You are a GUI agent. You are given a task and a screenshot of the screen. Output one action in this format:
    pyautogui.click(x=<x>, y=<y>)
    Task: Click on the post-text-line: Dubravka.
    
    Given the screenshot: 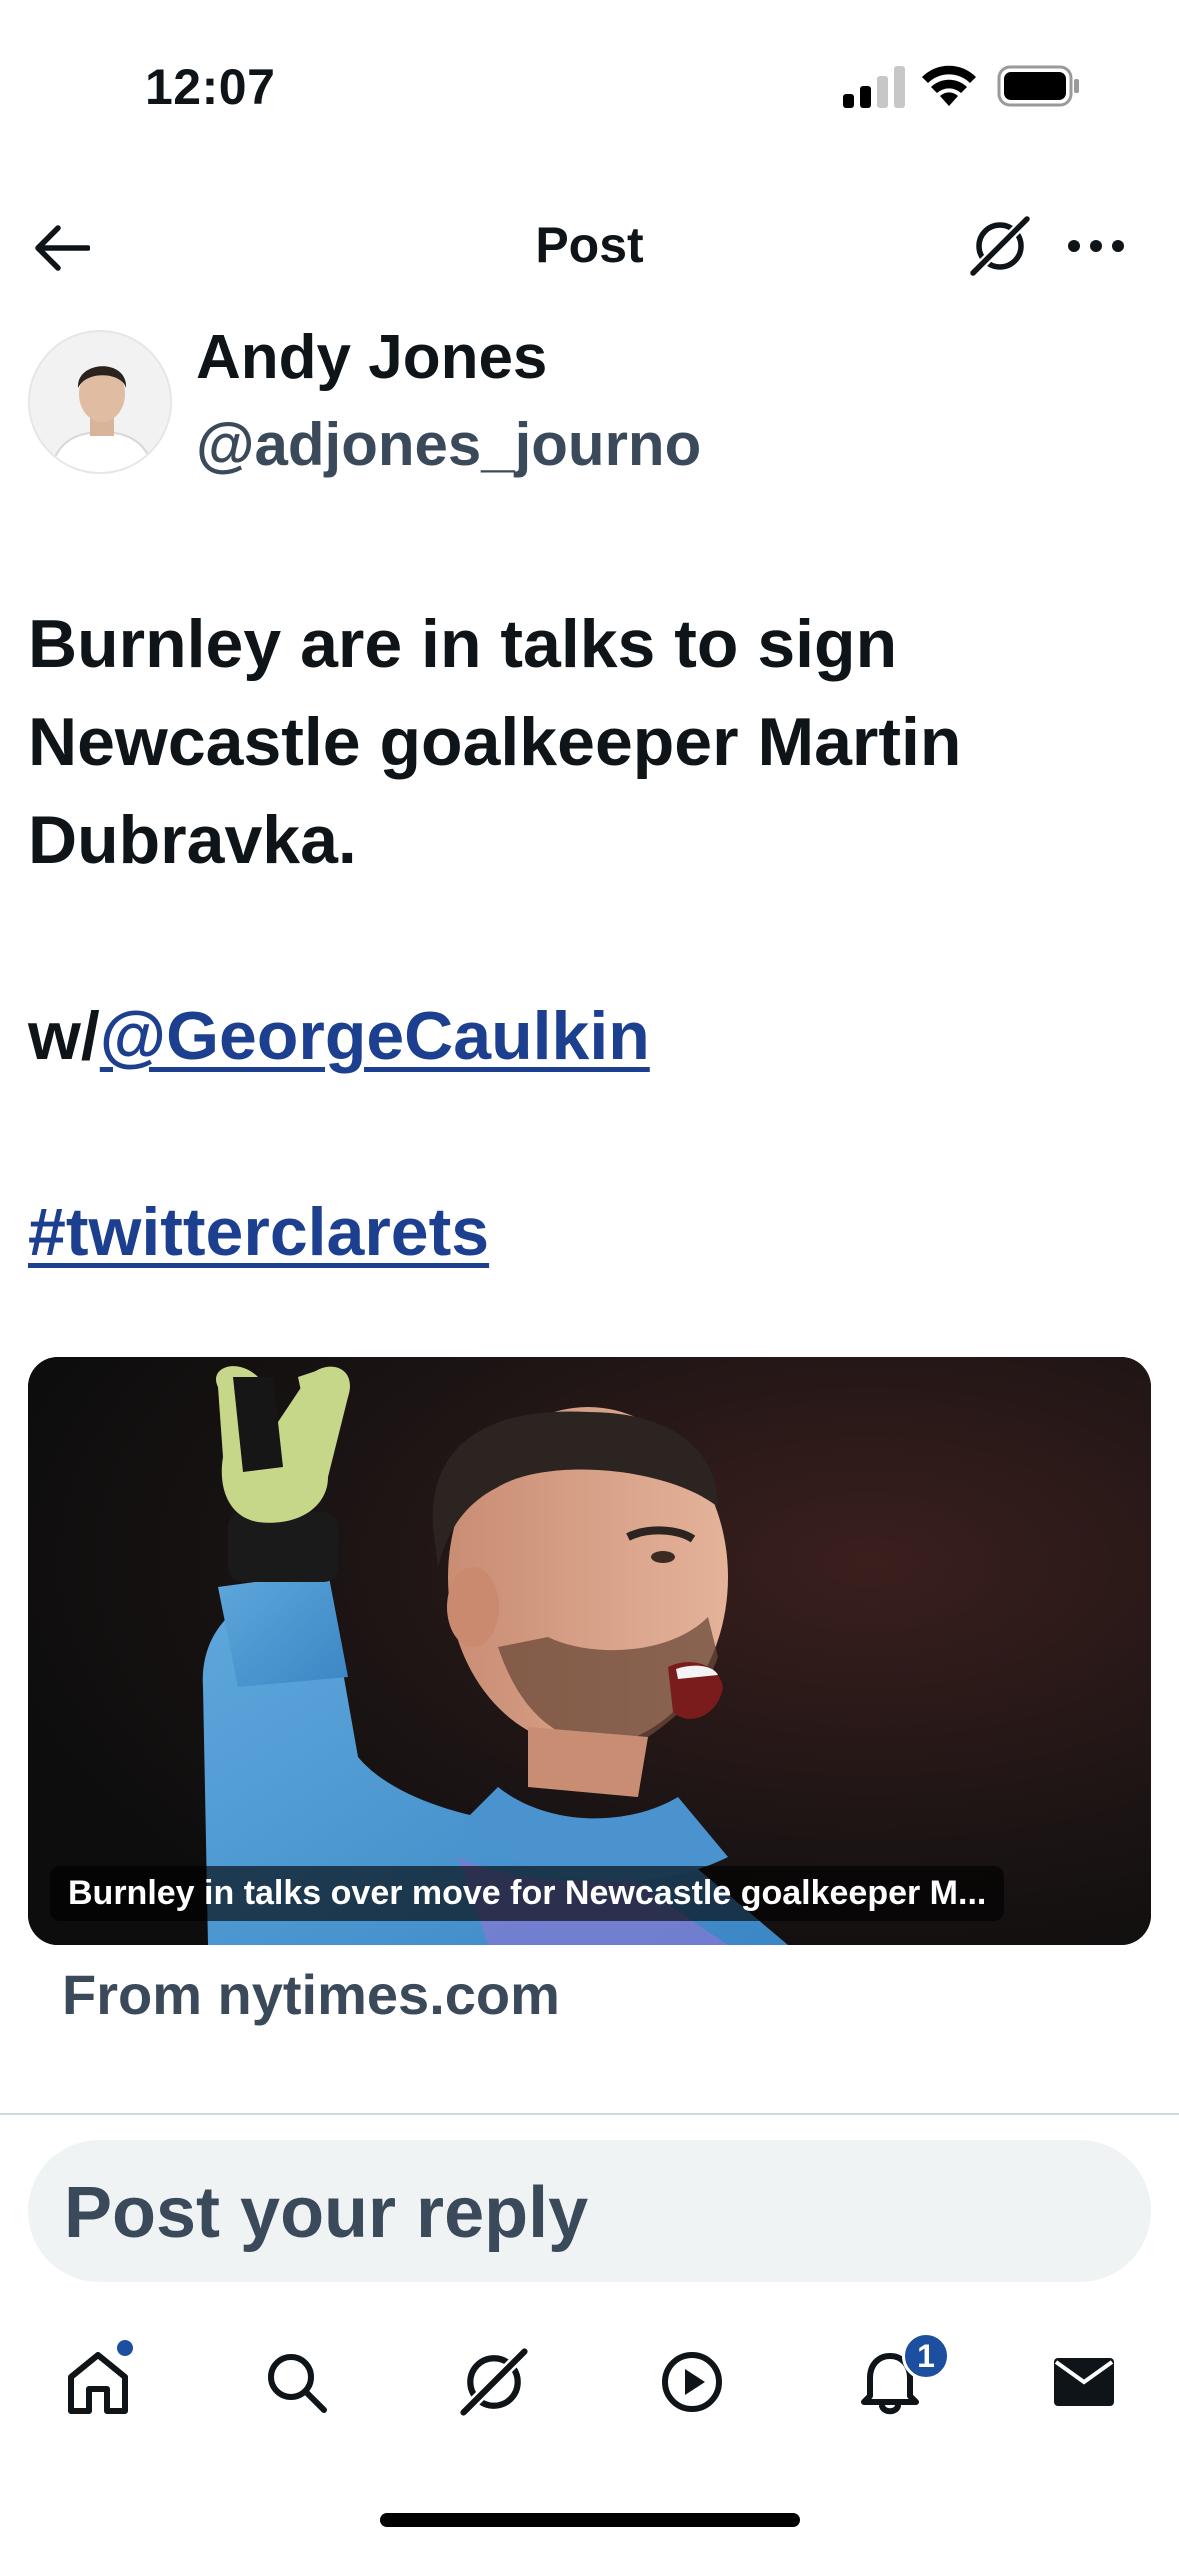 What is the action you would take?
    pyautogui.click(x=192, y=840)
    